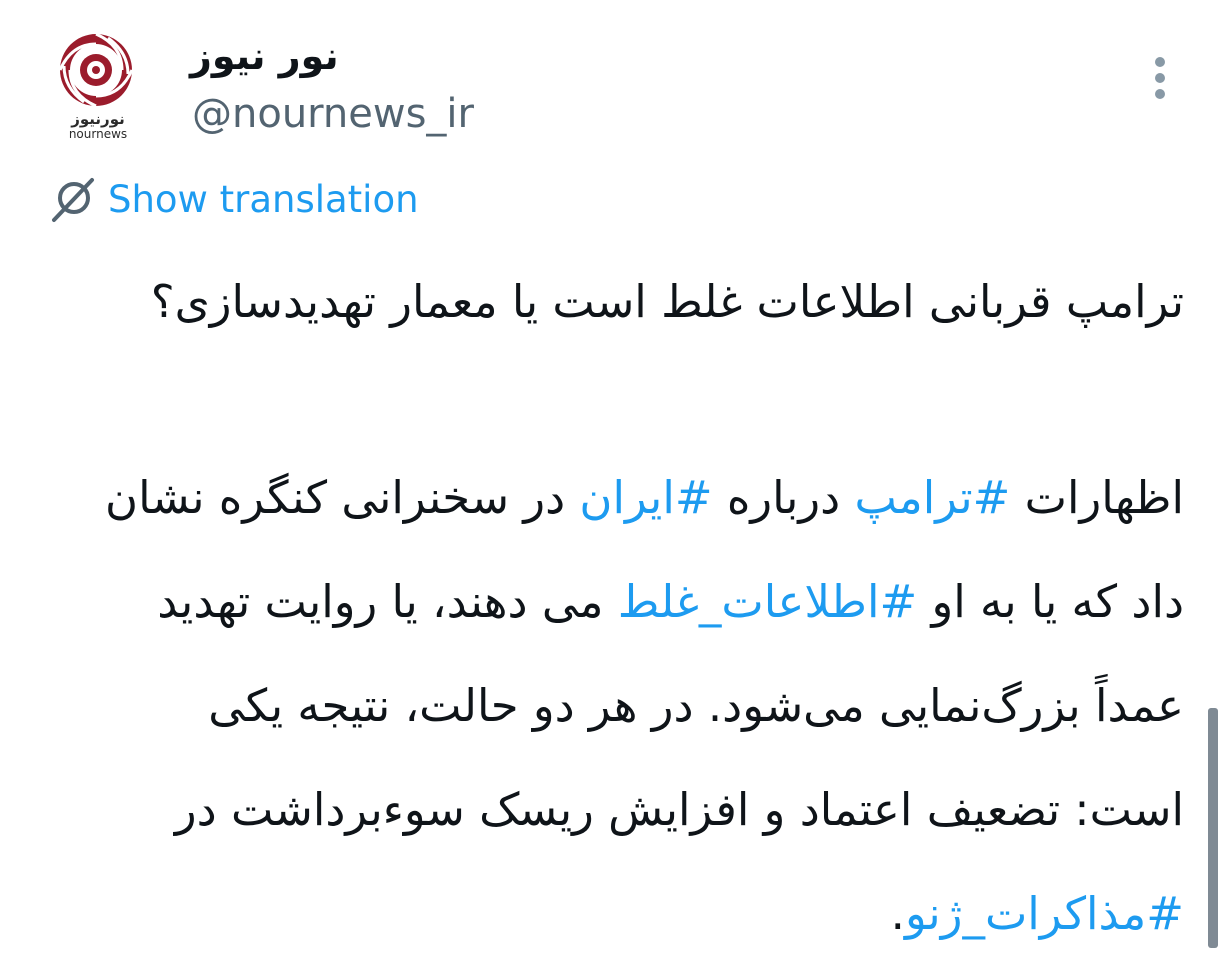 Image resolution: width=1220 pixels, height=966 pixels. I want to click on text-segment: داد که یا به او, so click(1050, 601).